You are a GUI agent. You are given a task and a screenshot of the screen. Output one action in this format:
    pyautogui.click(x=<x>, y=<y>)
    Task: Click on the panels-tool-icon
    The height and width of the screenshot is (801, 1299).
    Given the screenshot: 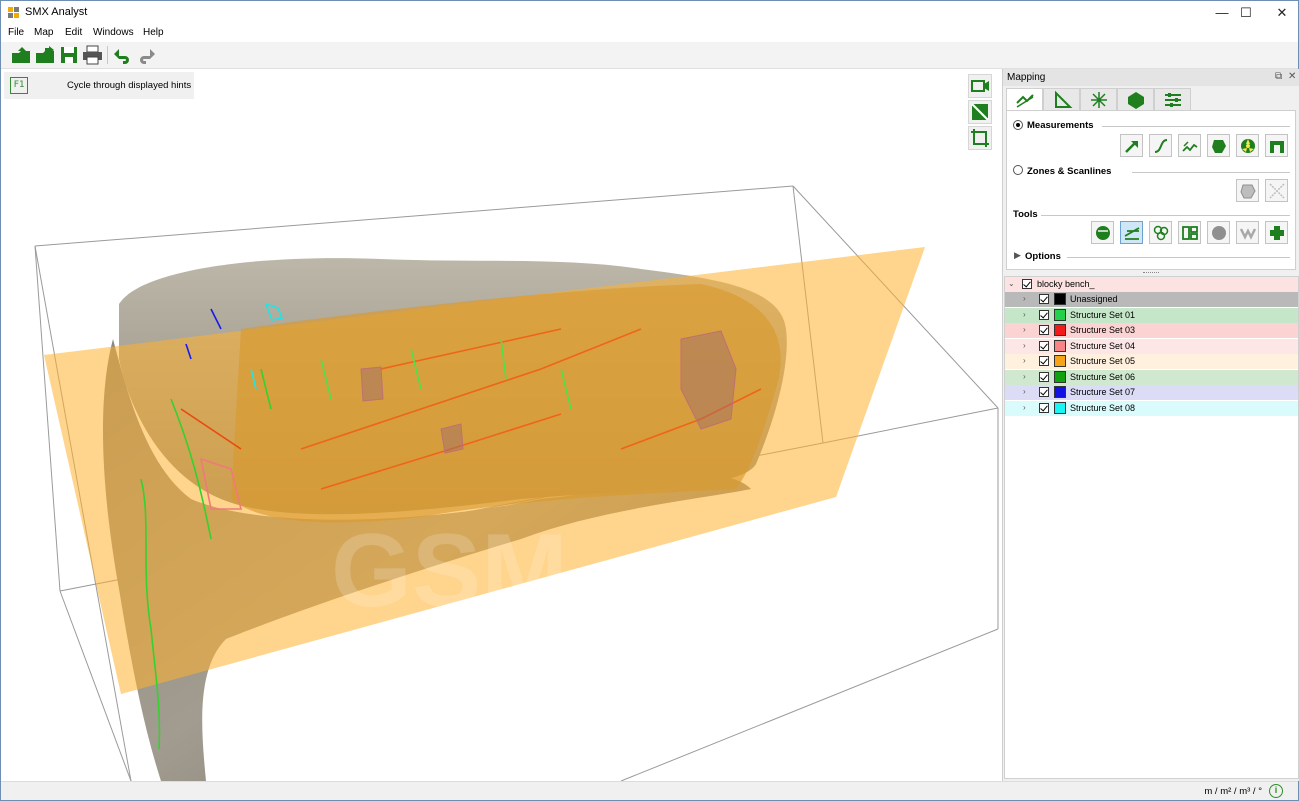 What is the action you would take?
    pyautogui.click(x=1189, y=232)
    